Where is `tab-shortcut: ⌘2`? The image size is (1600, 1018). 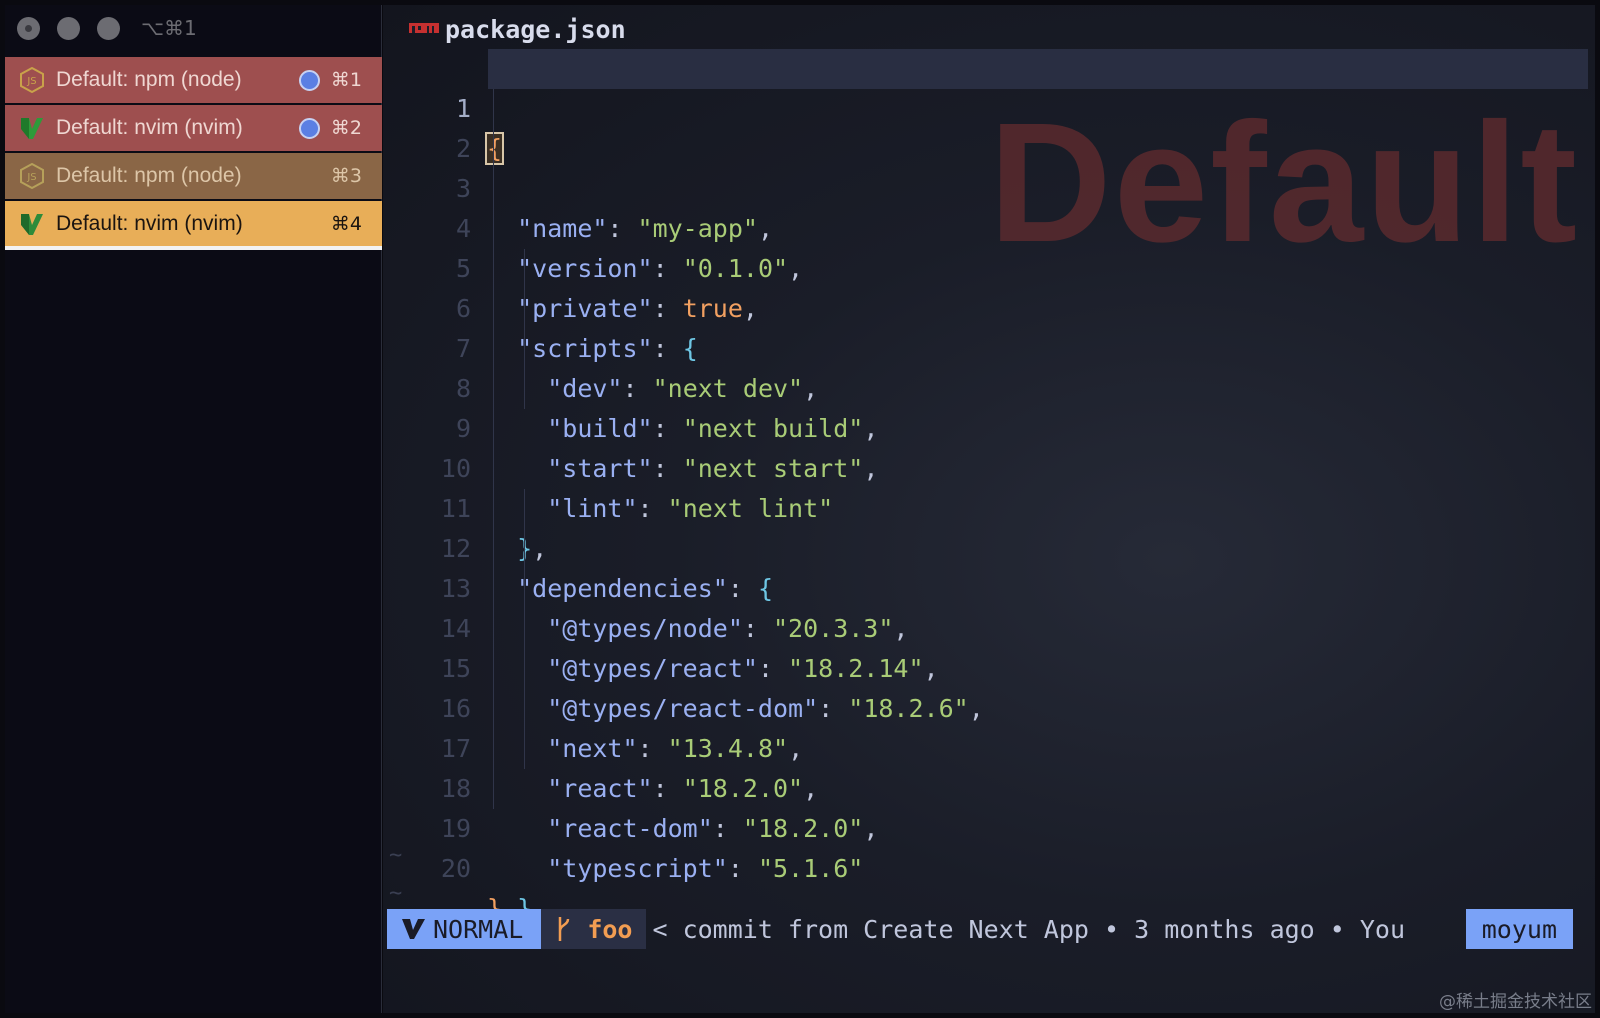 tab-shortcut: ⌘2 is located at coordinates (346, 128).